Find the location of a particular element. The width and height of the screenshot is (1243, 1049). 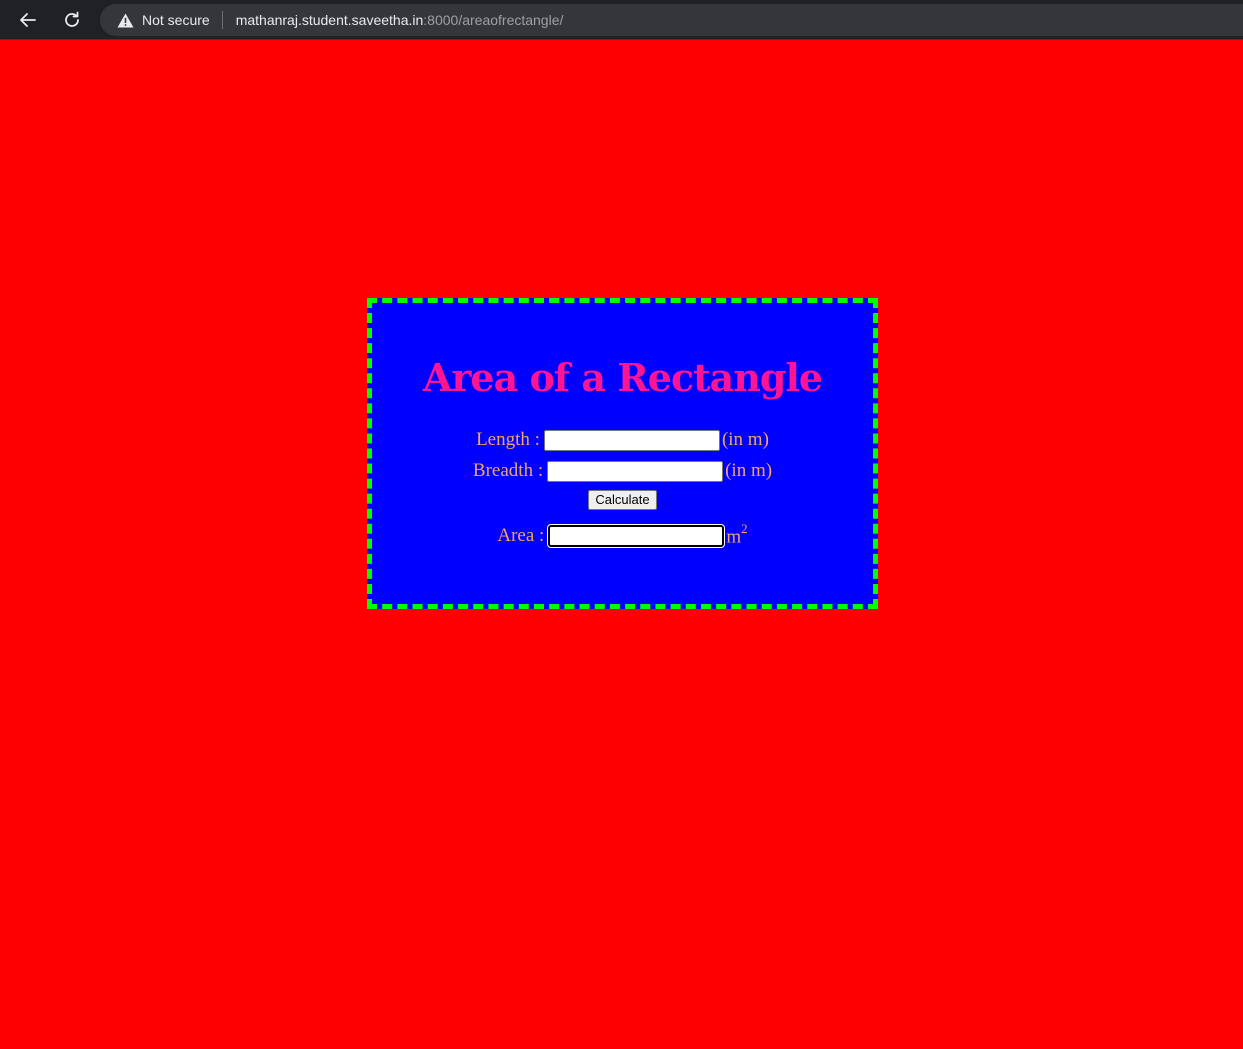

length-unit: (in m) is located at coordinates (745, 439).